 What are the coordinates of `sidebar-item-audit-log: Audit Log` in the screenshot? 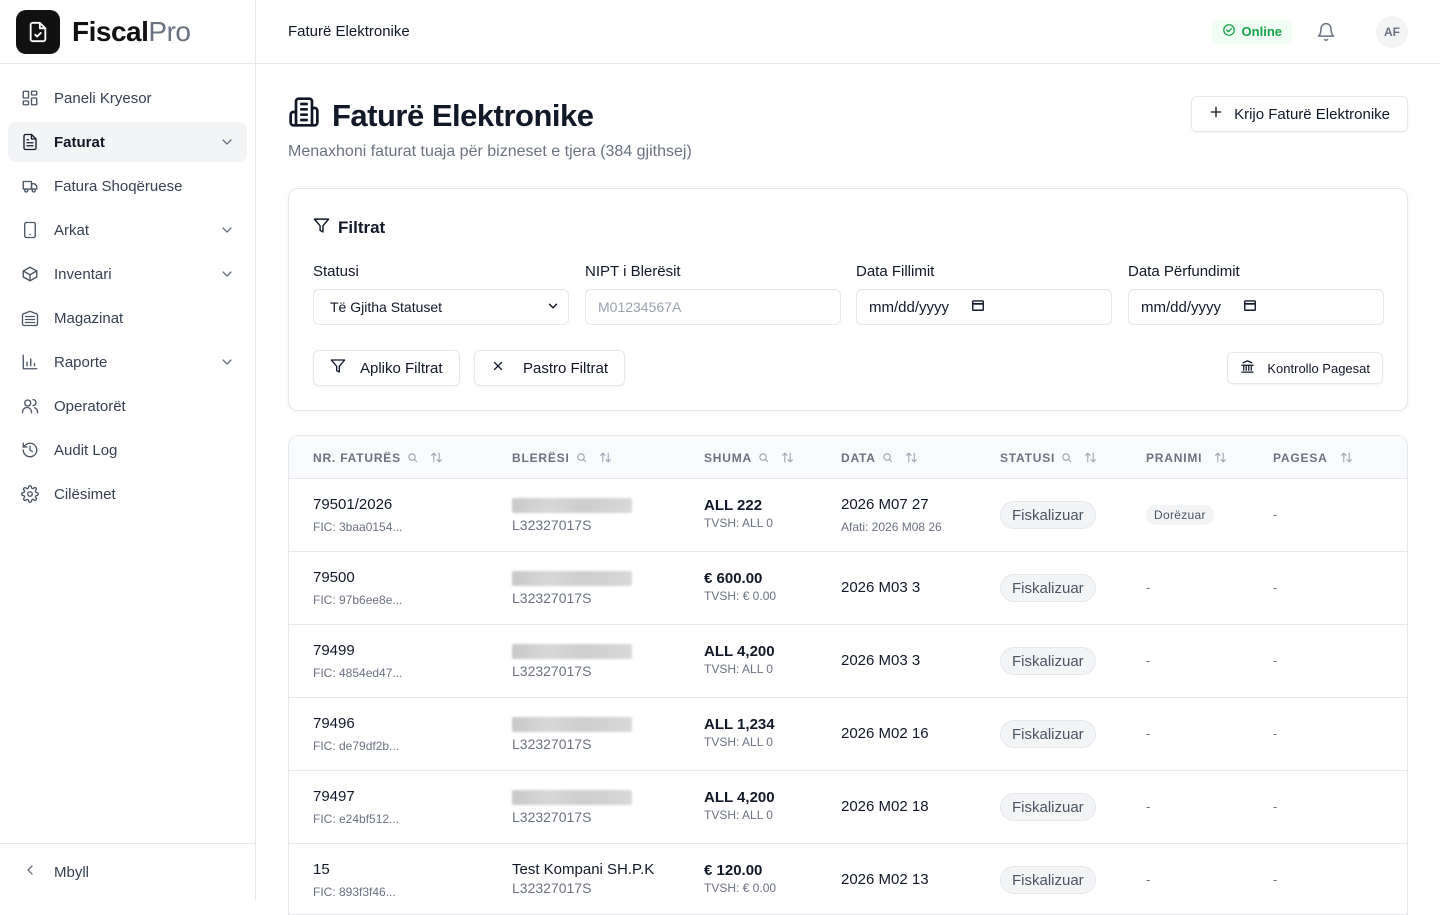 It's located at (127, 450).